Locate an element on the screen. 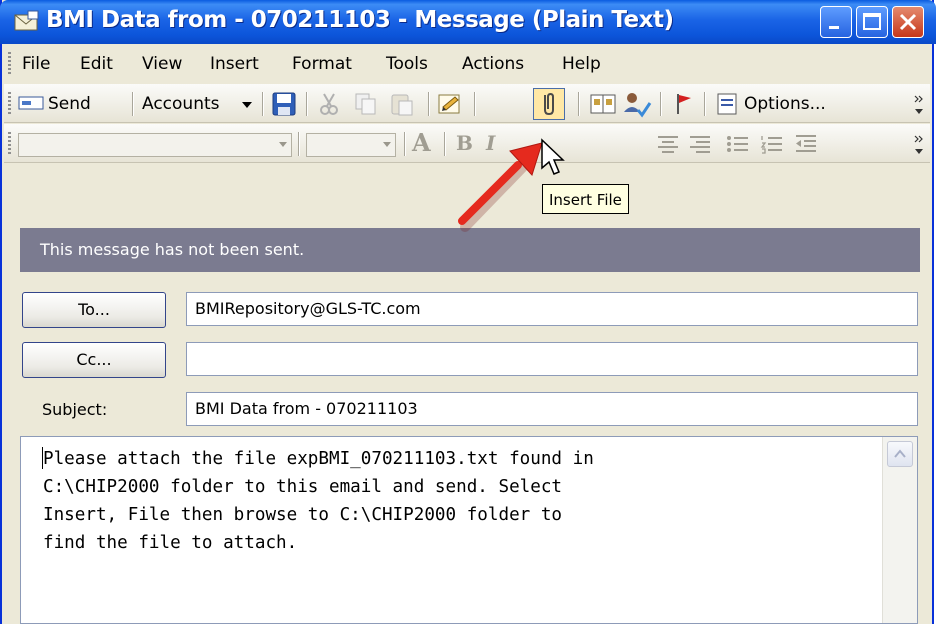 Image resolution: width=936 pixels, height=624 pixels. check-names-icon is located at coordinates (637, 104).